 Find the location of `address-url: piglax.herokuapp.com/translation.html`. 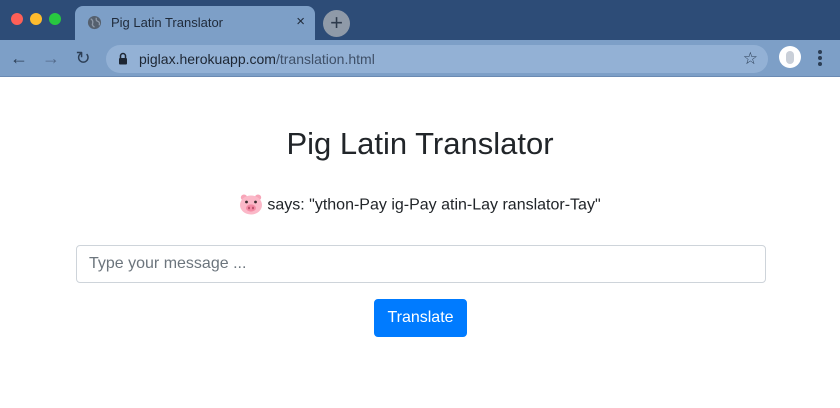

address-url: piglax.herokuapp.com/translation.html is located at coordinates (257, 59).